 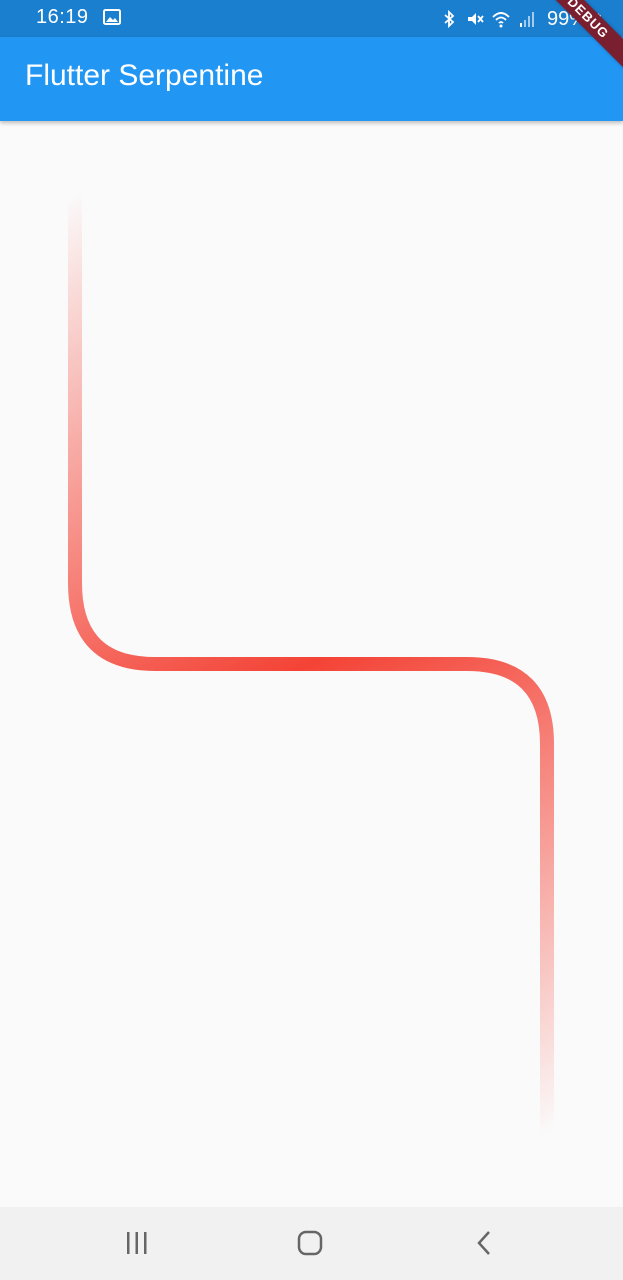 I want to click on home-icon, so click(x=310, y=1243).